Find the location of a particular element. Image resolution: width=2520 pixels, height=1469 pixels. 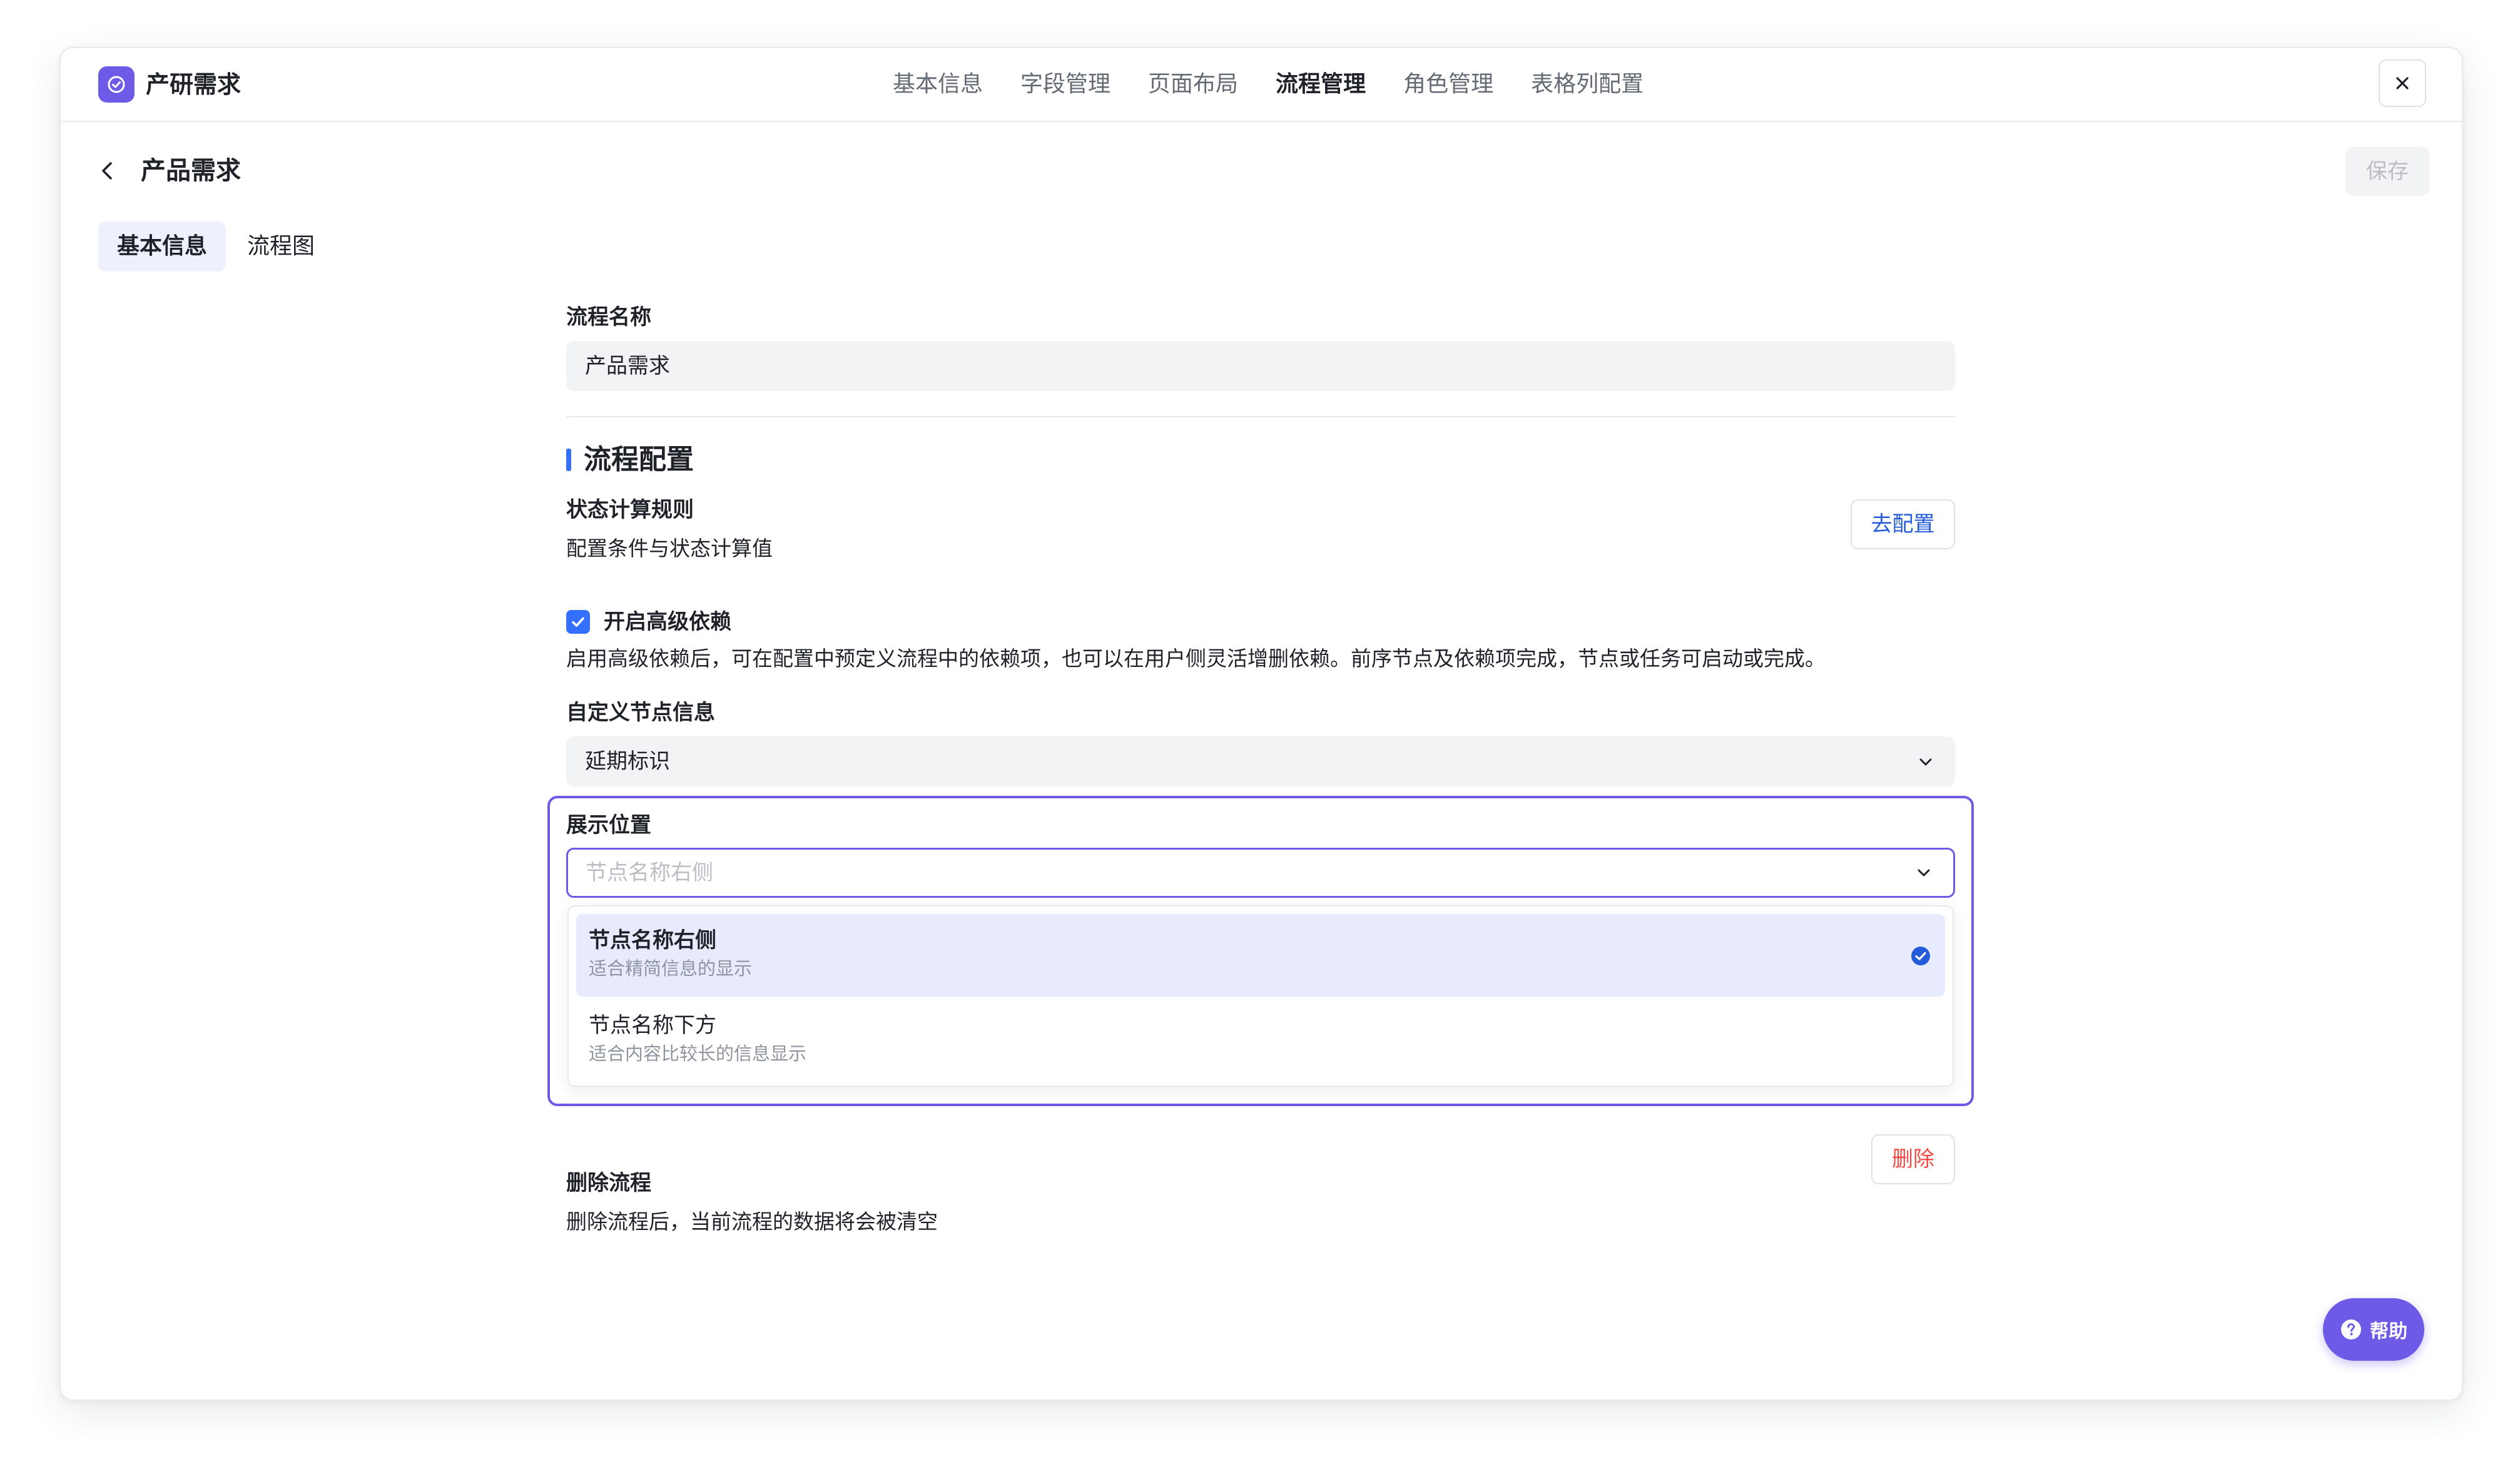

close-icon is located at coordinates (2402, 83).